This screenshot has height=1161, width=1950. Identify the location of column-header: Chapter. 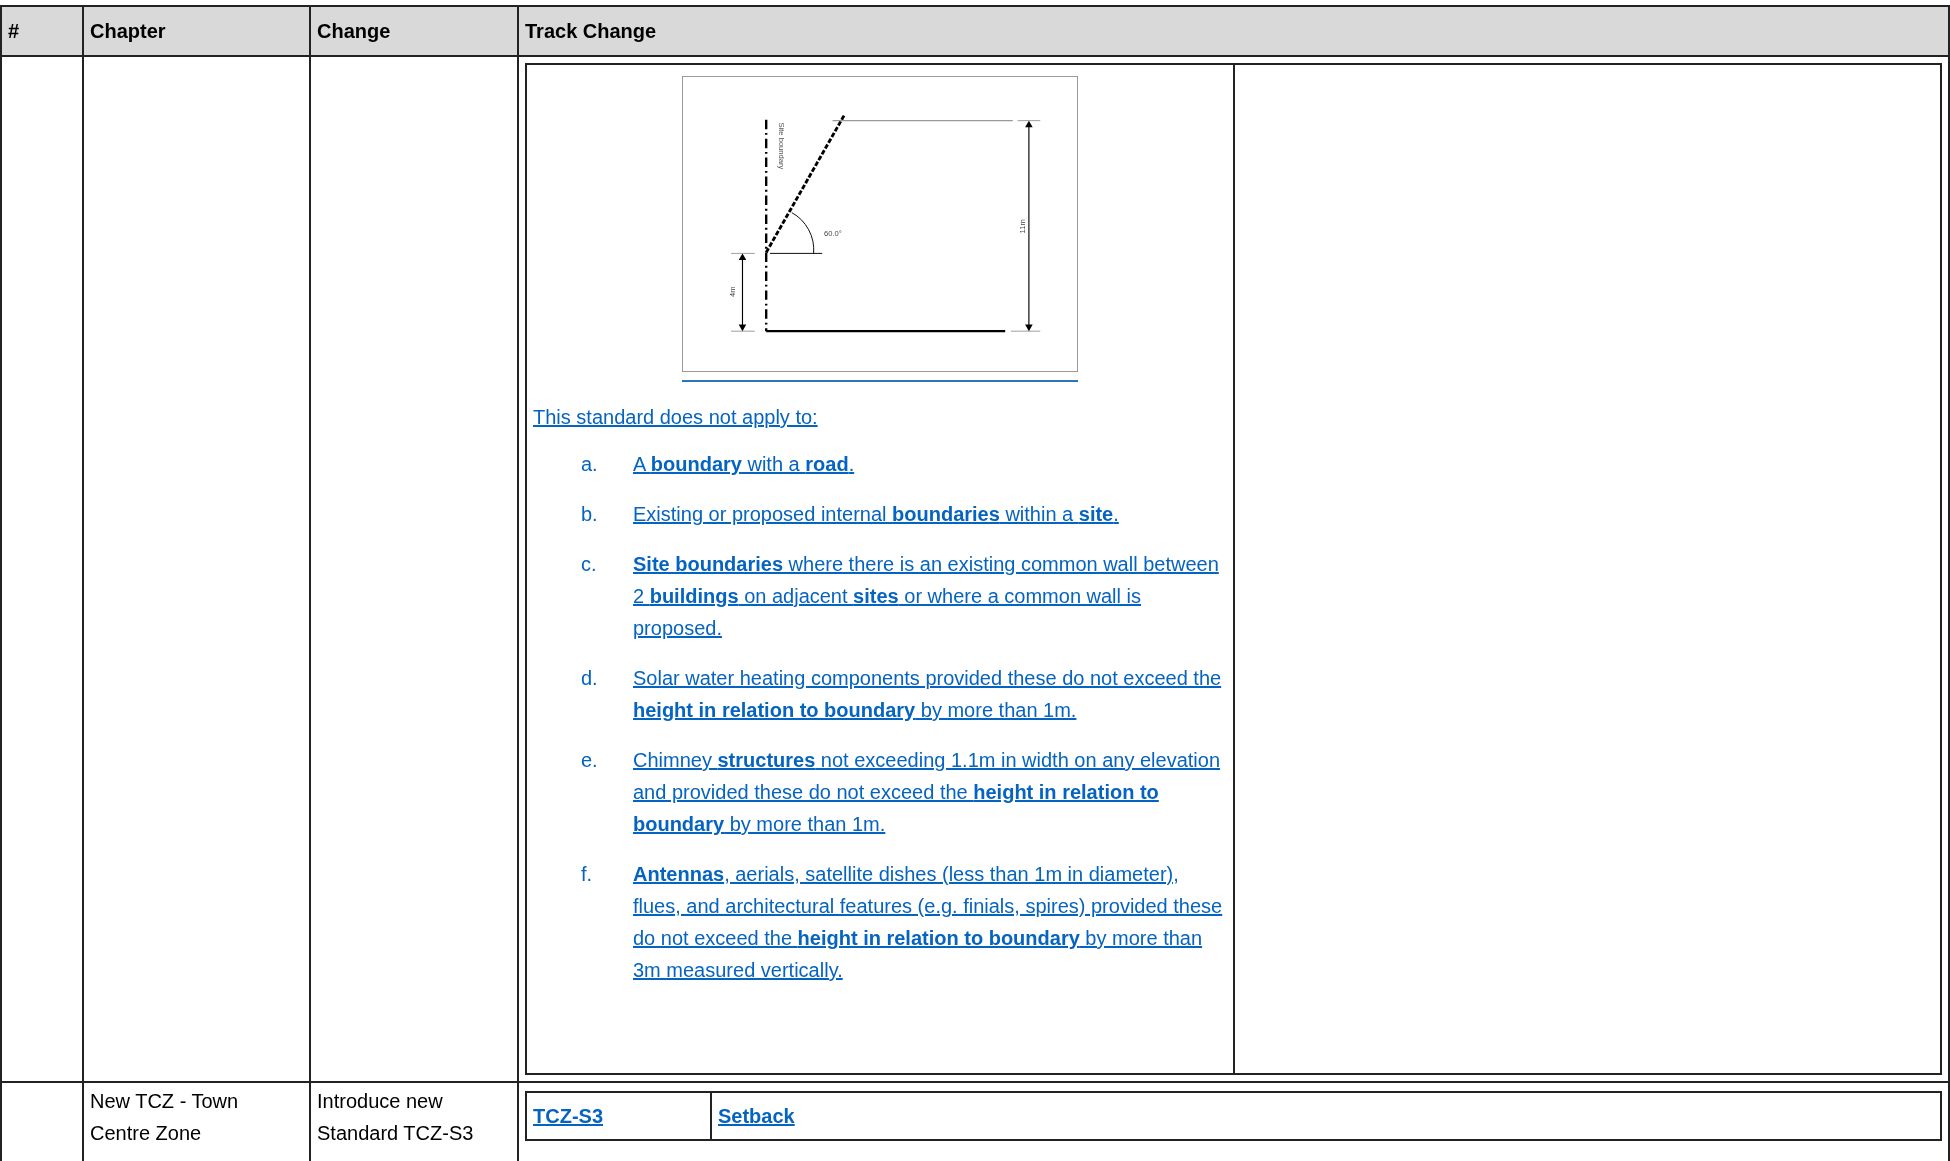
(196, 31).